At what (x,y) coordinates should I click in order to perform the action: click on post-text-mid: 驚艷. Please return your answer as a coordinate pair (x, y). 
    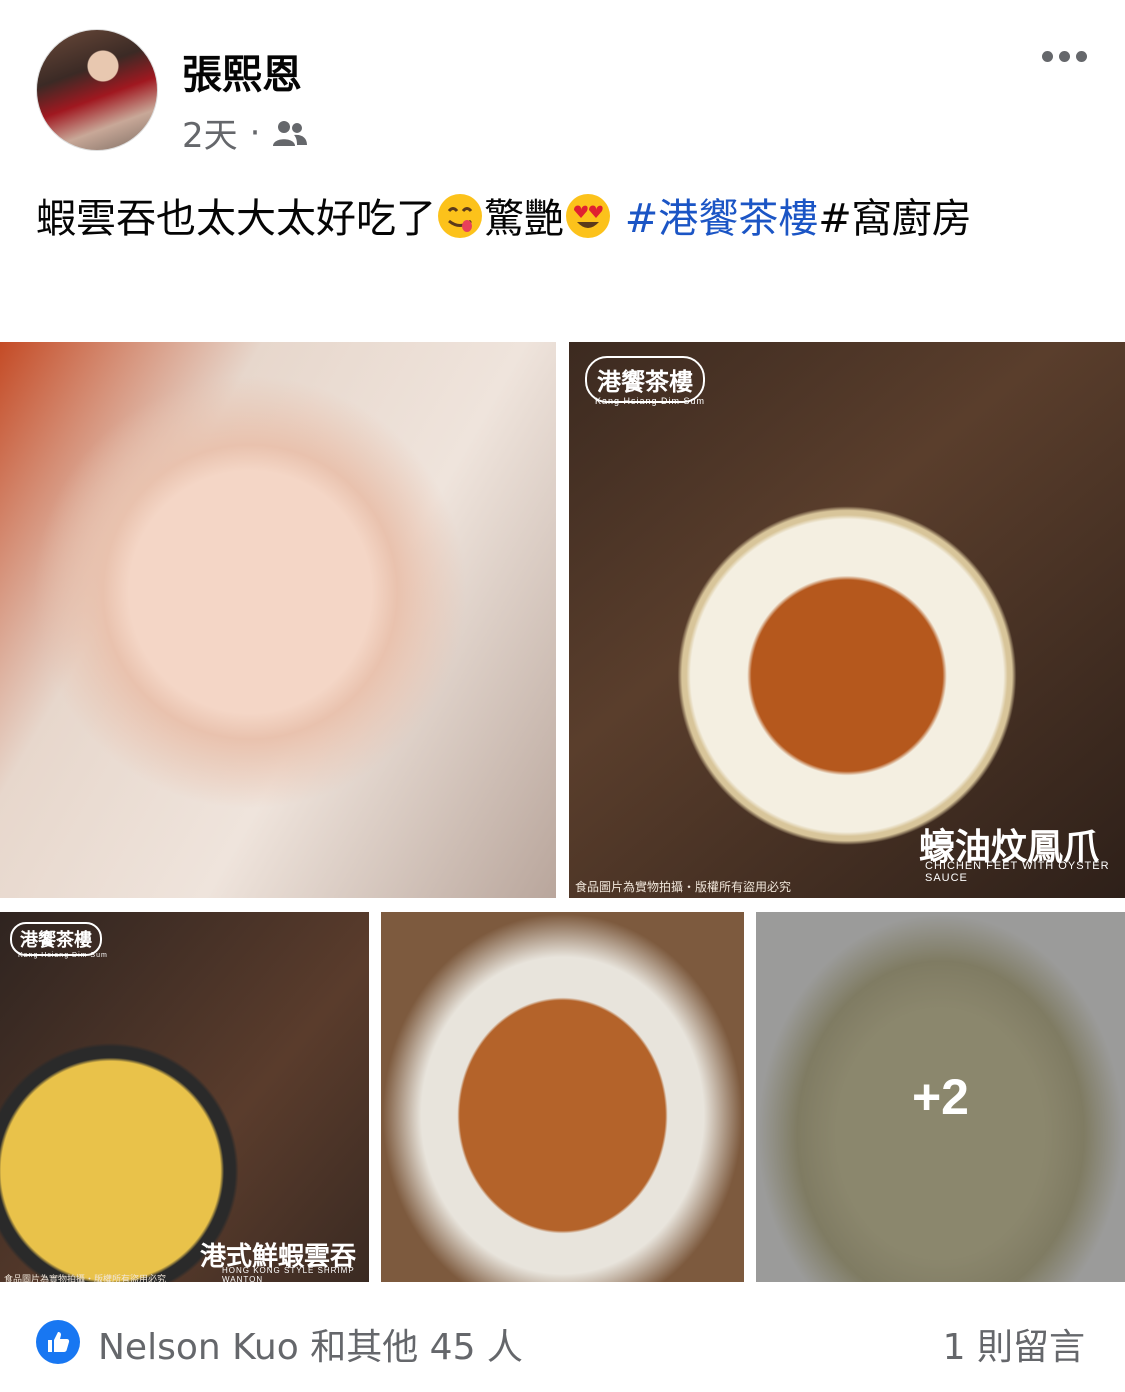
    Looking at the image, I should click on (524, 219).